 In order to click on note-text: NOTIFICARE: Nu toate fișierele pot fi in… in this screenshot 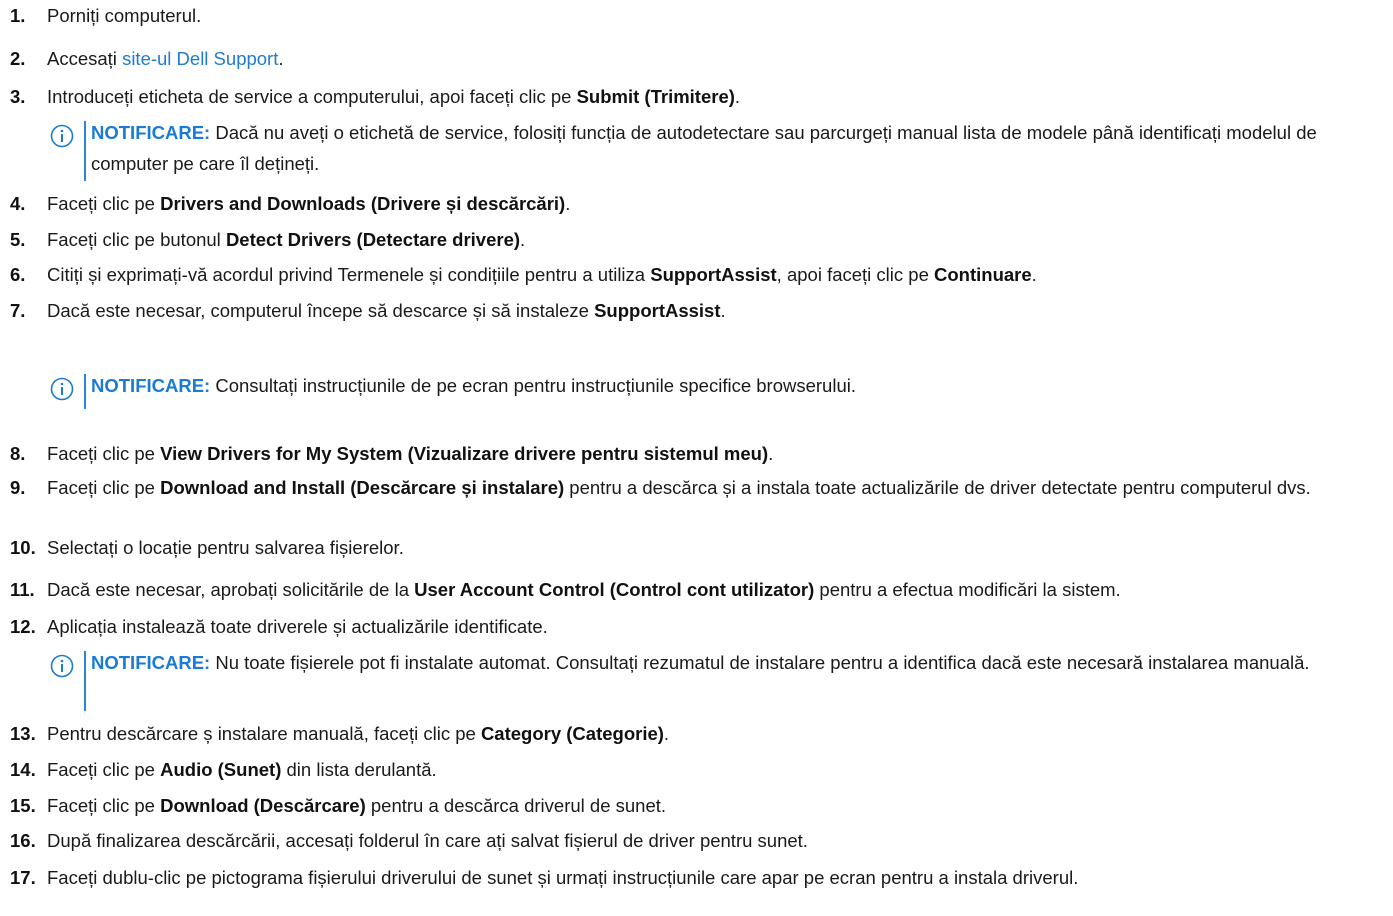, I will do `click(700, 662)`.